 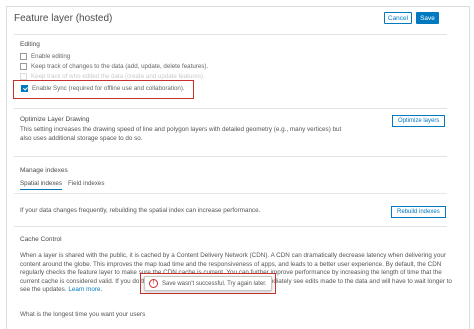 I want to click on learn-more-link: Learn more., so click(x=85, y=289).